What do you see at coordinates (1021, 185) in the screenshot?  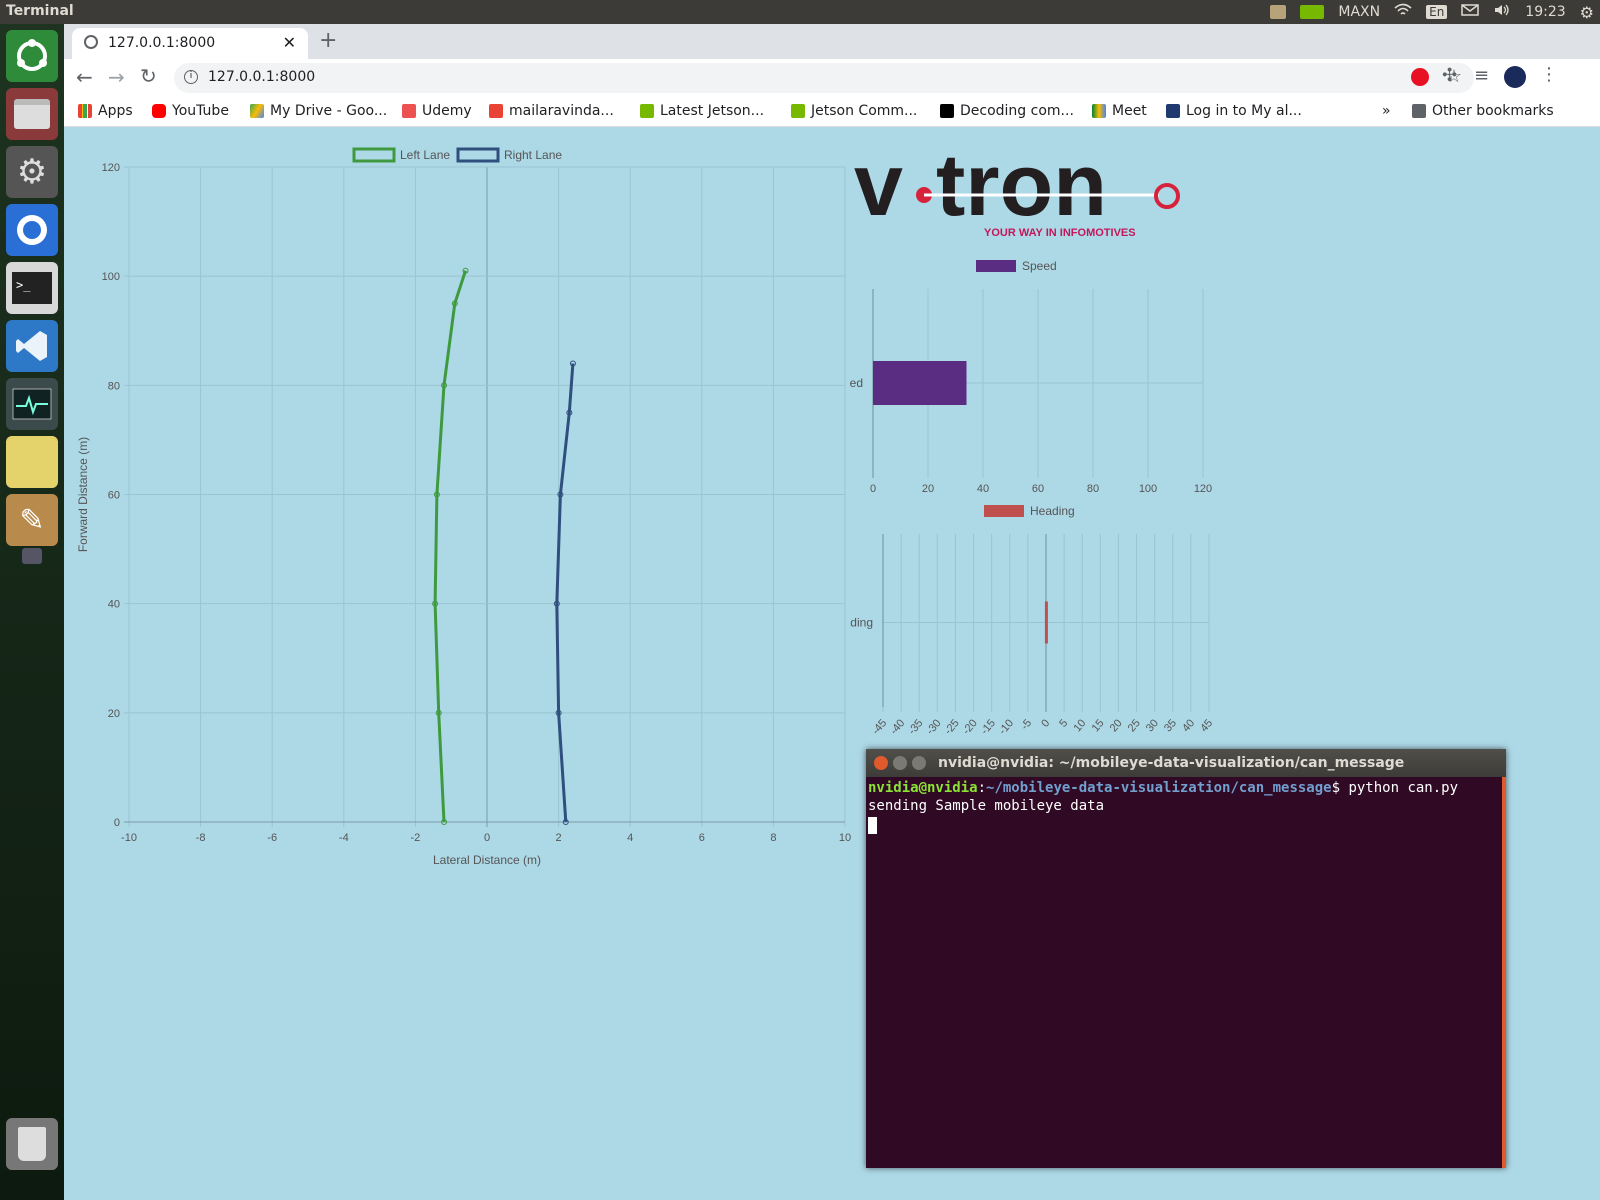 I see `logo-word-tron: tron` at bounding box center [1021, 185].